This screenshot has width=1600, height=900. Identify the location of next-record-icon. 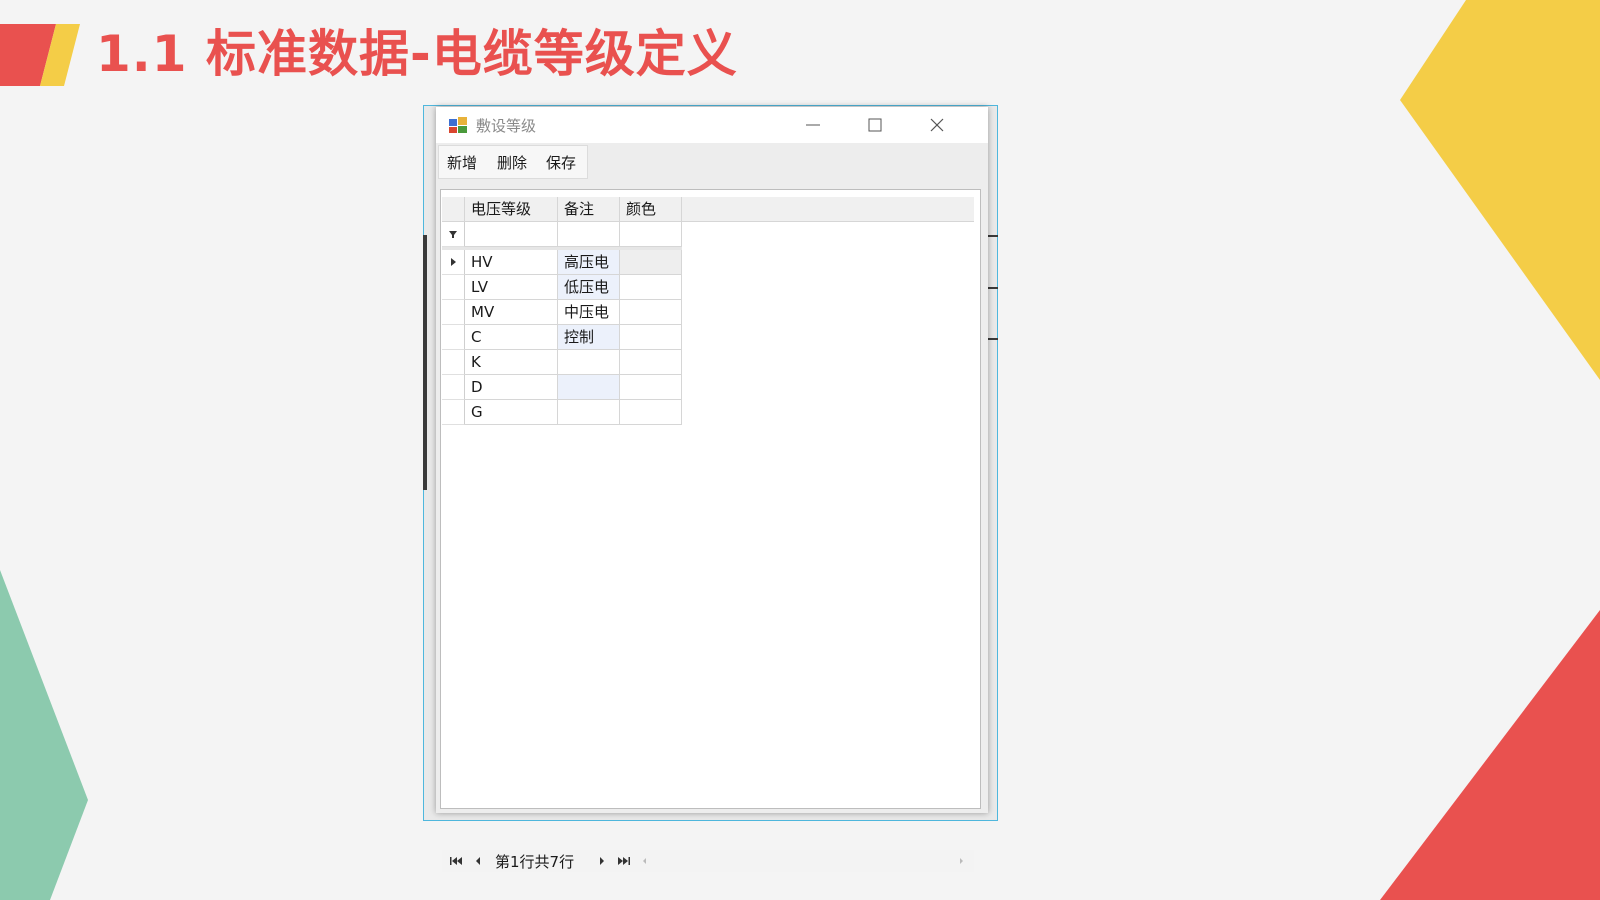
(602, 861).